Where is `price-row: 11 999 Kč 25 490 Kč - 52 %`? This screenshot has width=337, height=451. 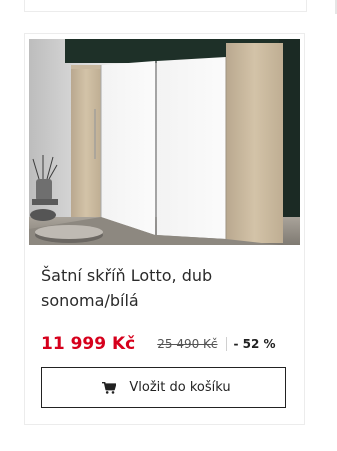 price-row: 11 999 Kč 25 490 Kč - 52 % is located at coordinates (158, 344).